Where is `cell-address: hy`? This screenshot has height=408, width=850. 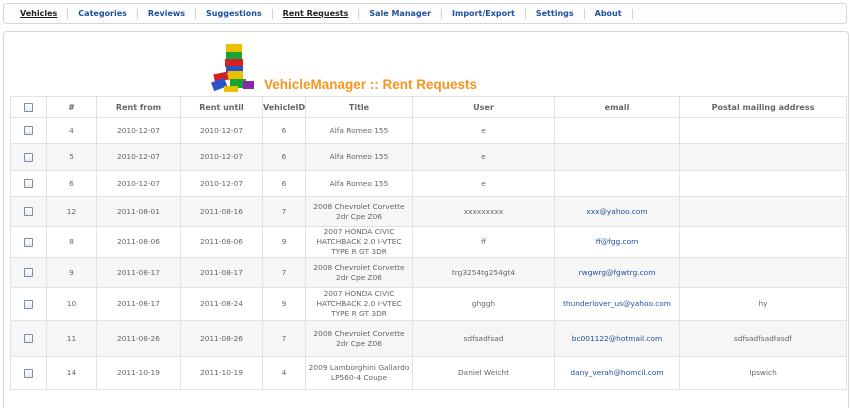
cell-address: hy is located at coordinates (763, 304).